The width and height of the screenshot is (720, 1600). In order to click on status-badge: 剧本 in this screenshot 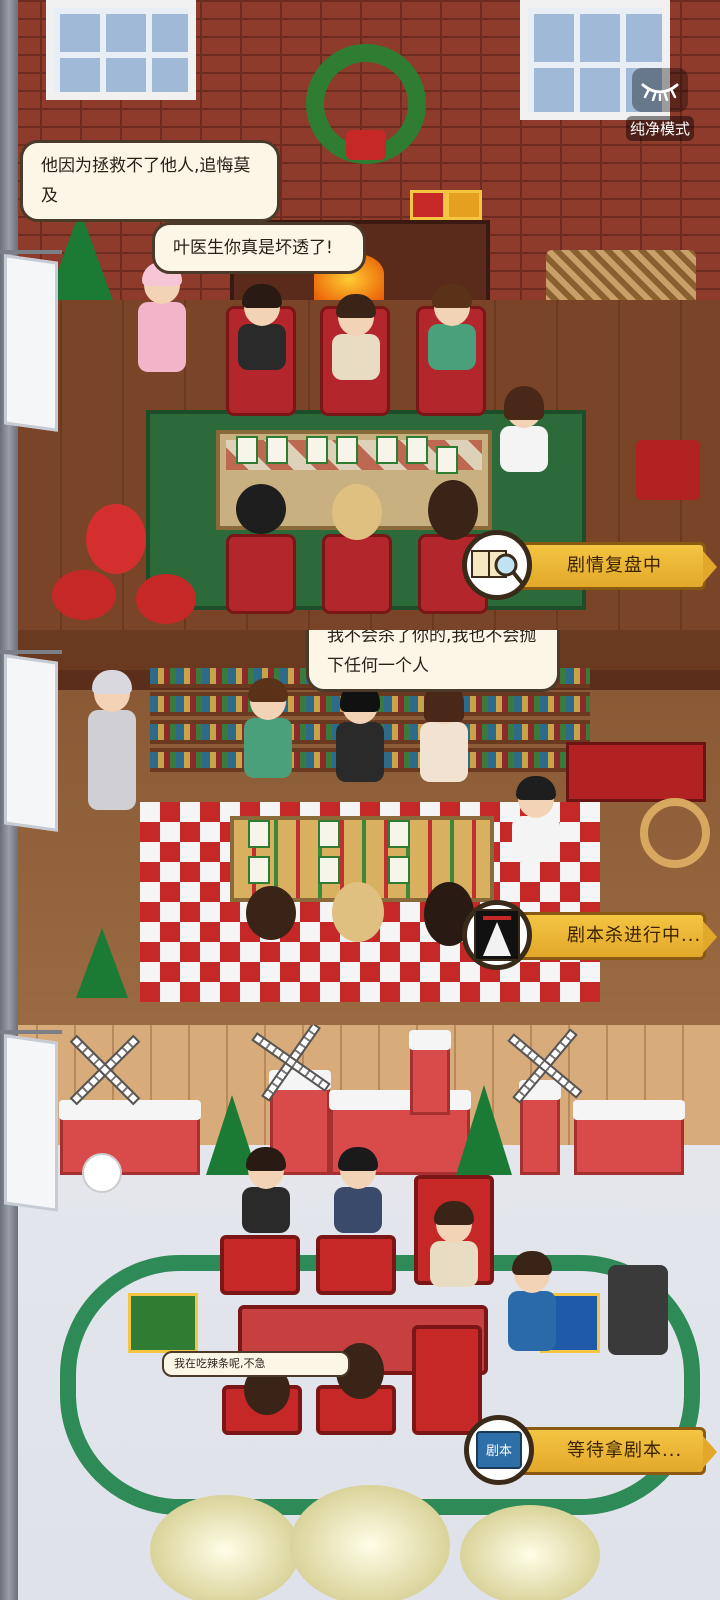, I will do `click(499, 1450)`.